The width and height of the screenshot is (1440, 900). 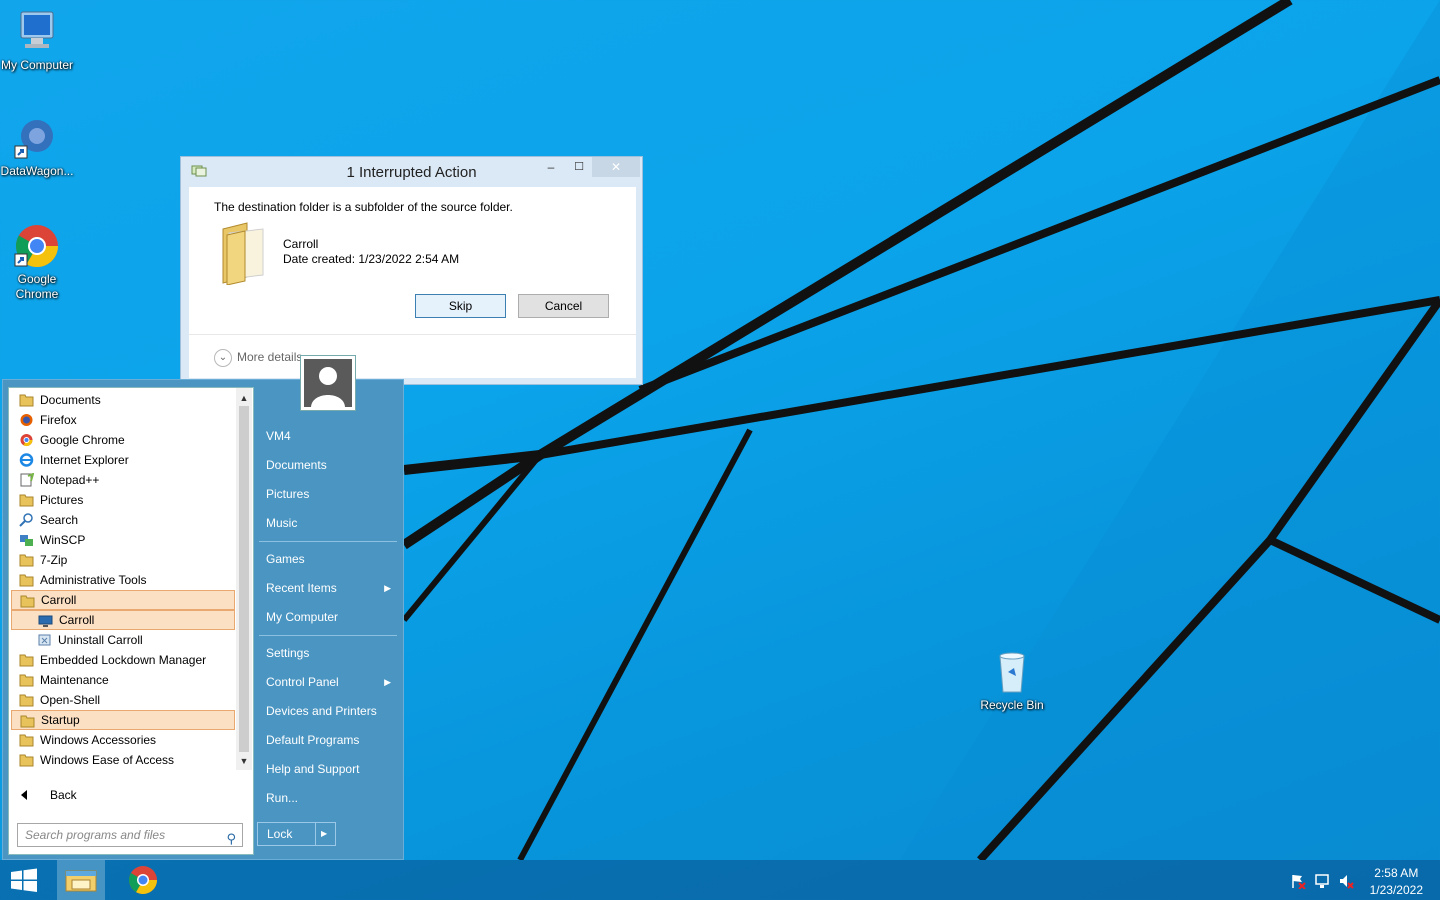 I want to click on program-item: Firefox, so click(x=123, y=420).